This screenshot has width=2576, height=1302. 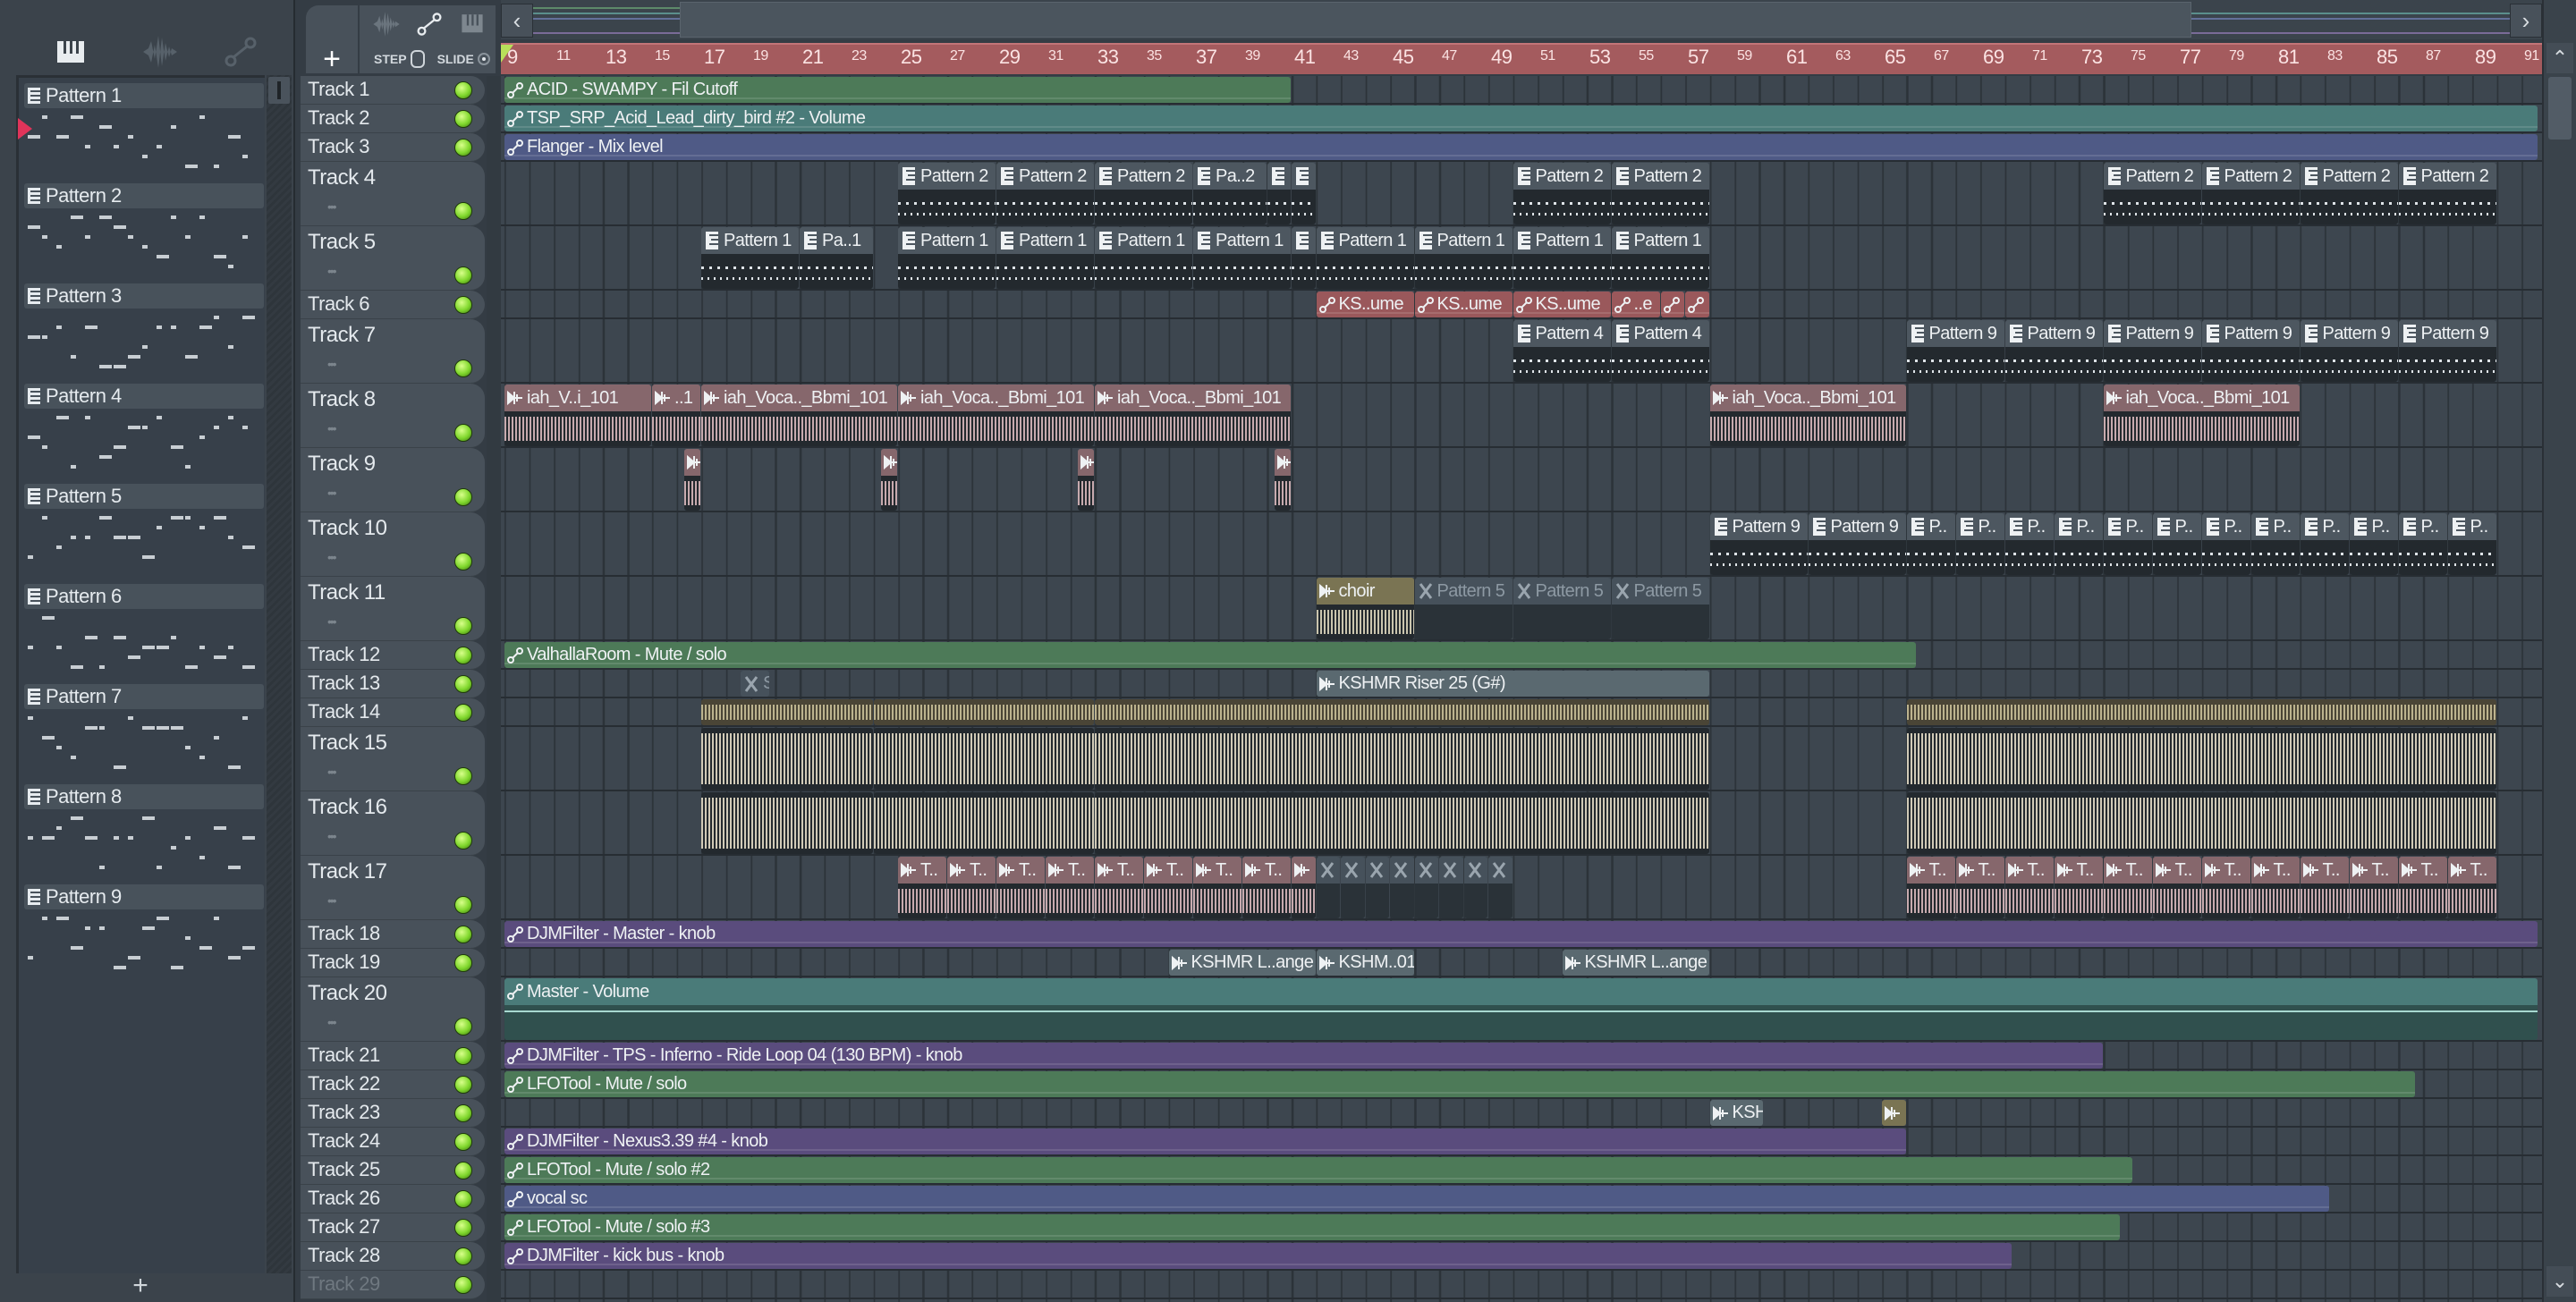 I want to click on auto-clip: ACID - SWAMPY - Fil Cutoff, so click(x=897, y=90).